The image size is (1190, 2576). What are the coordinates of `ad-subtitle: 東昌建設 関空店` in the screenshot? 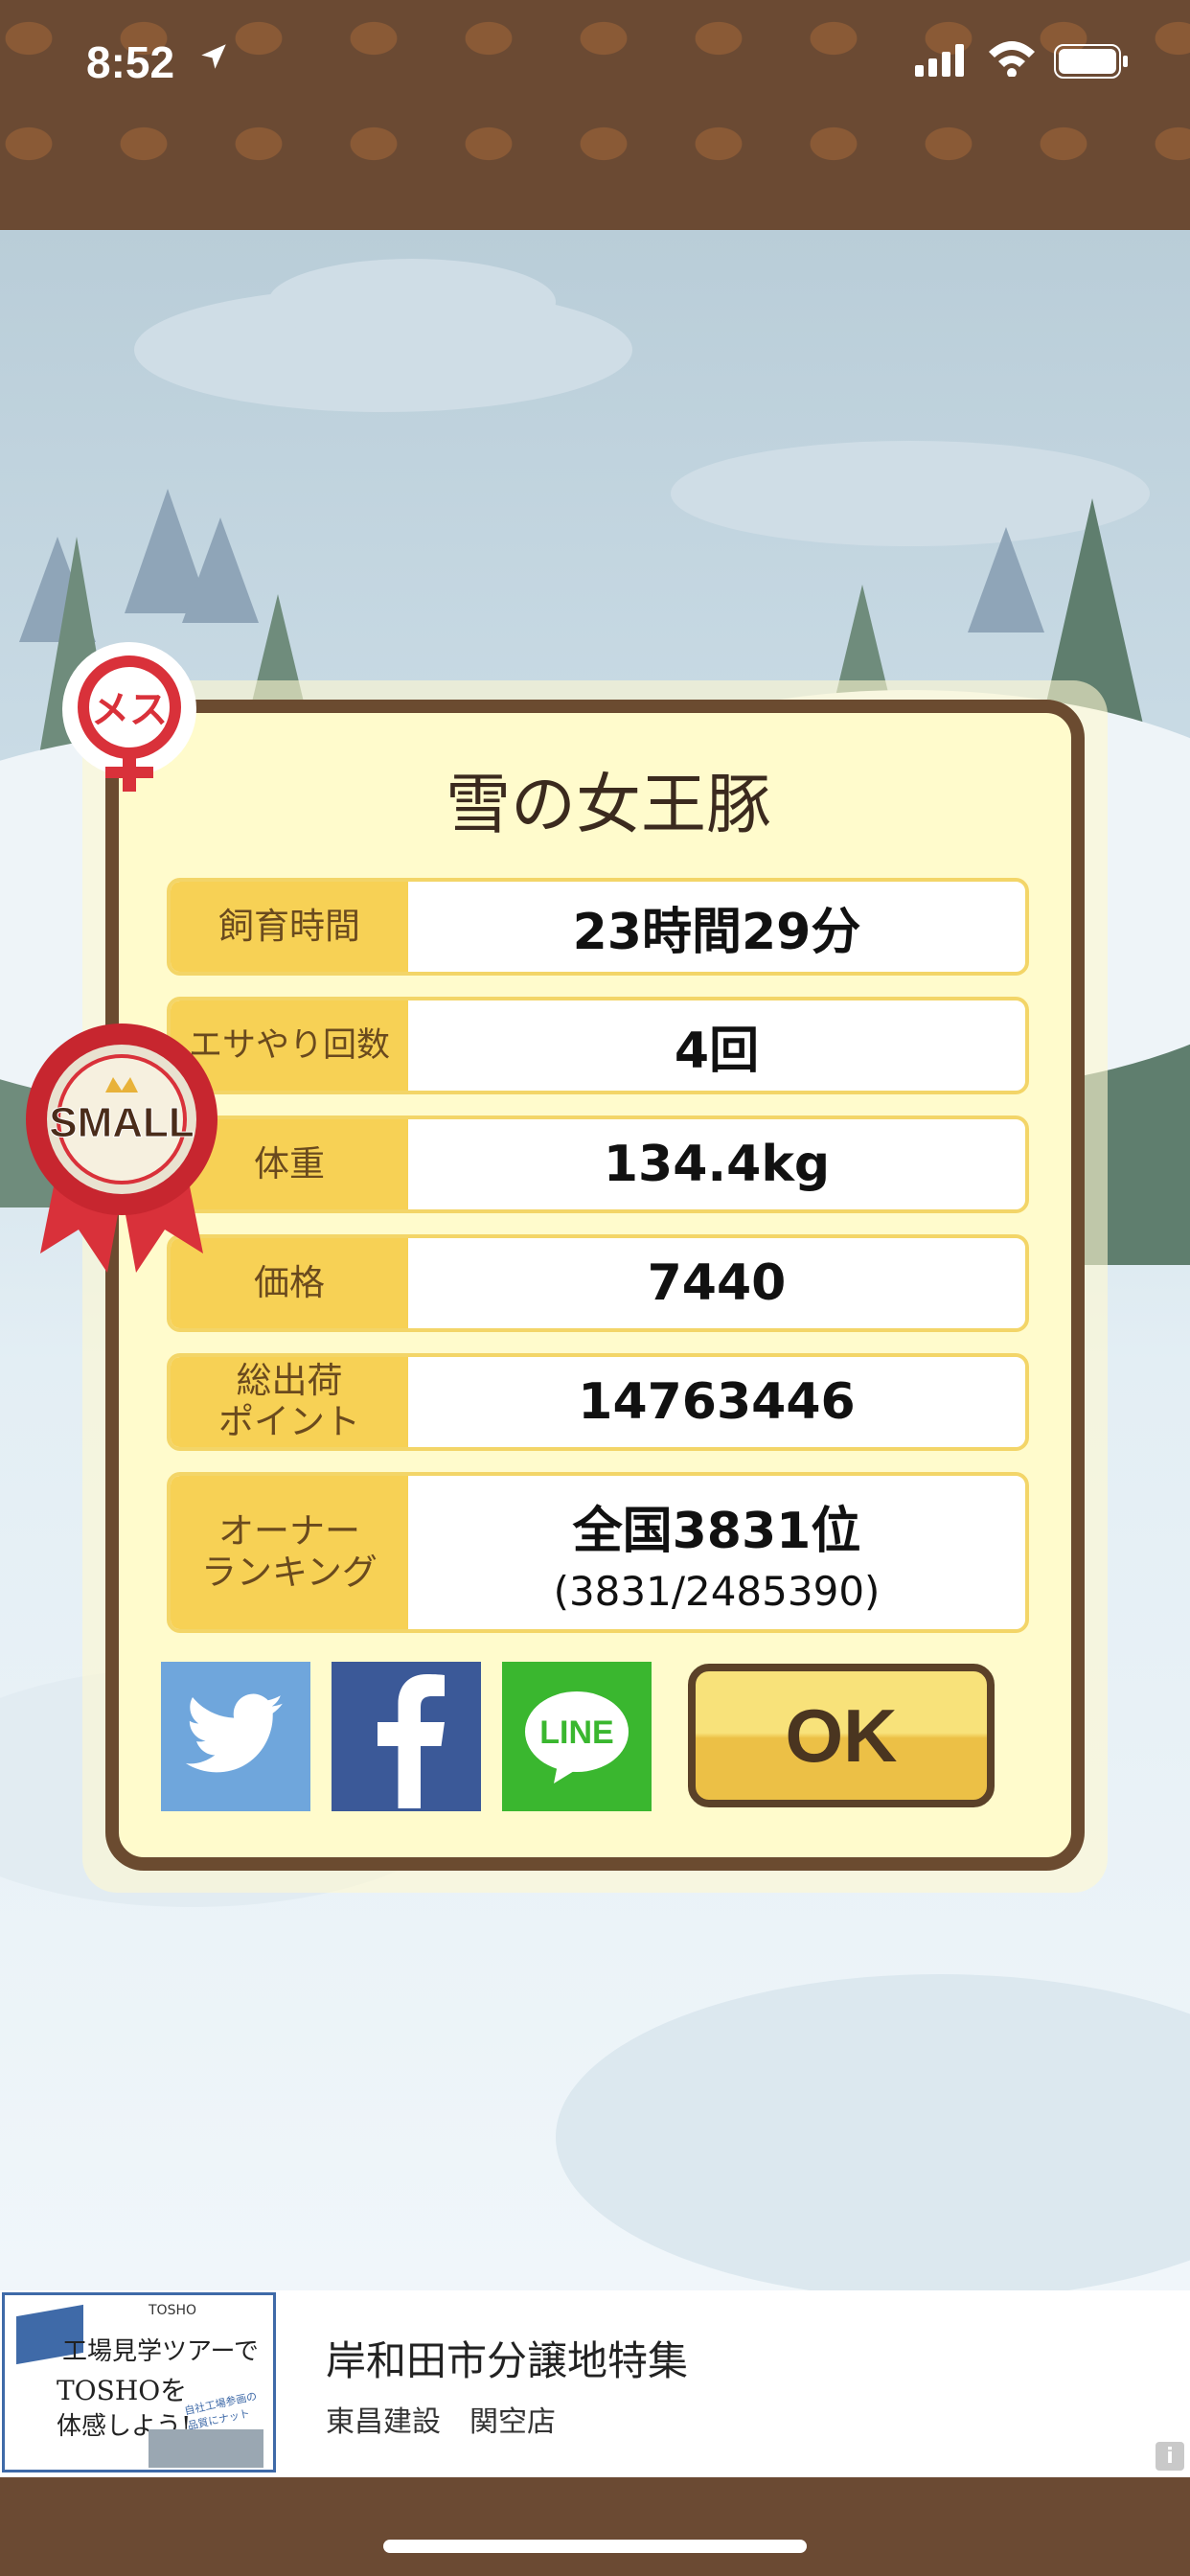 It's located at (441, 2422).